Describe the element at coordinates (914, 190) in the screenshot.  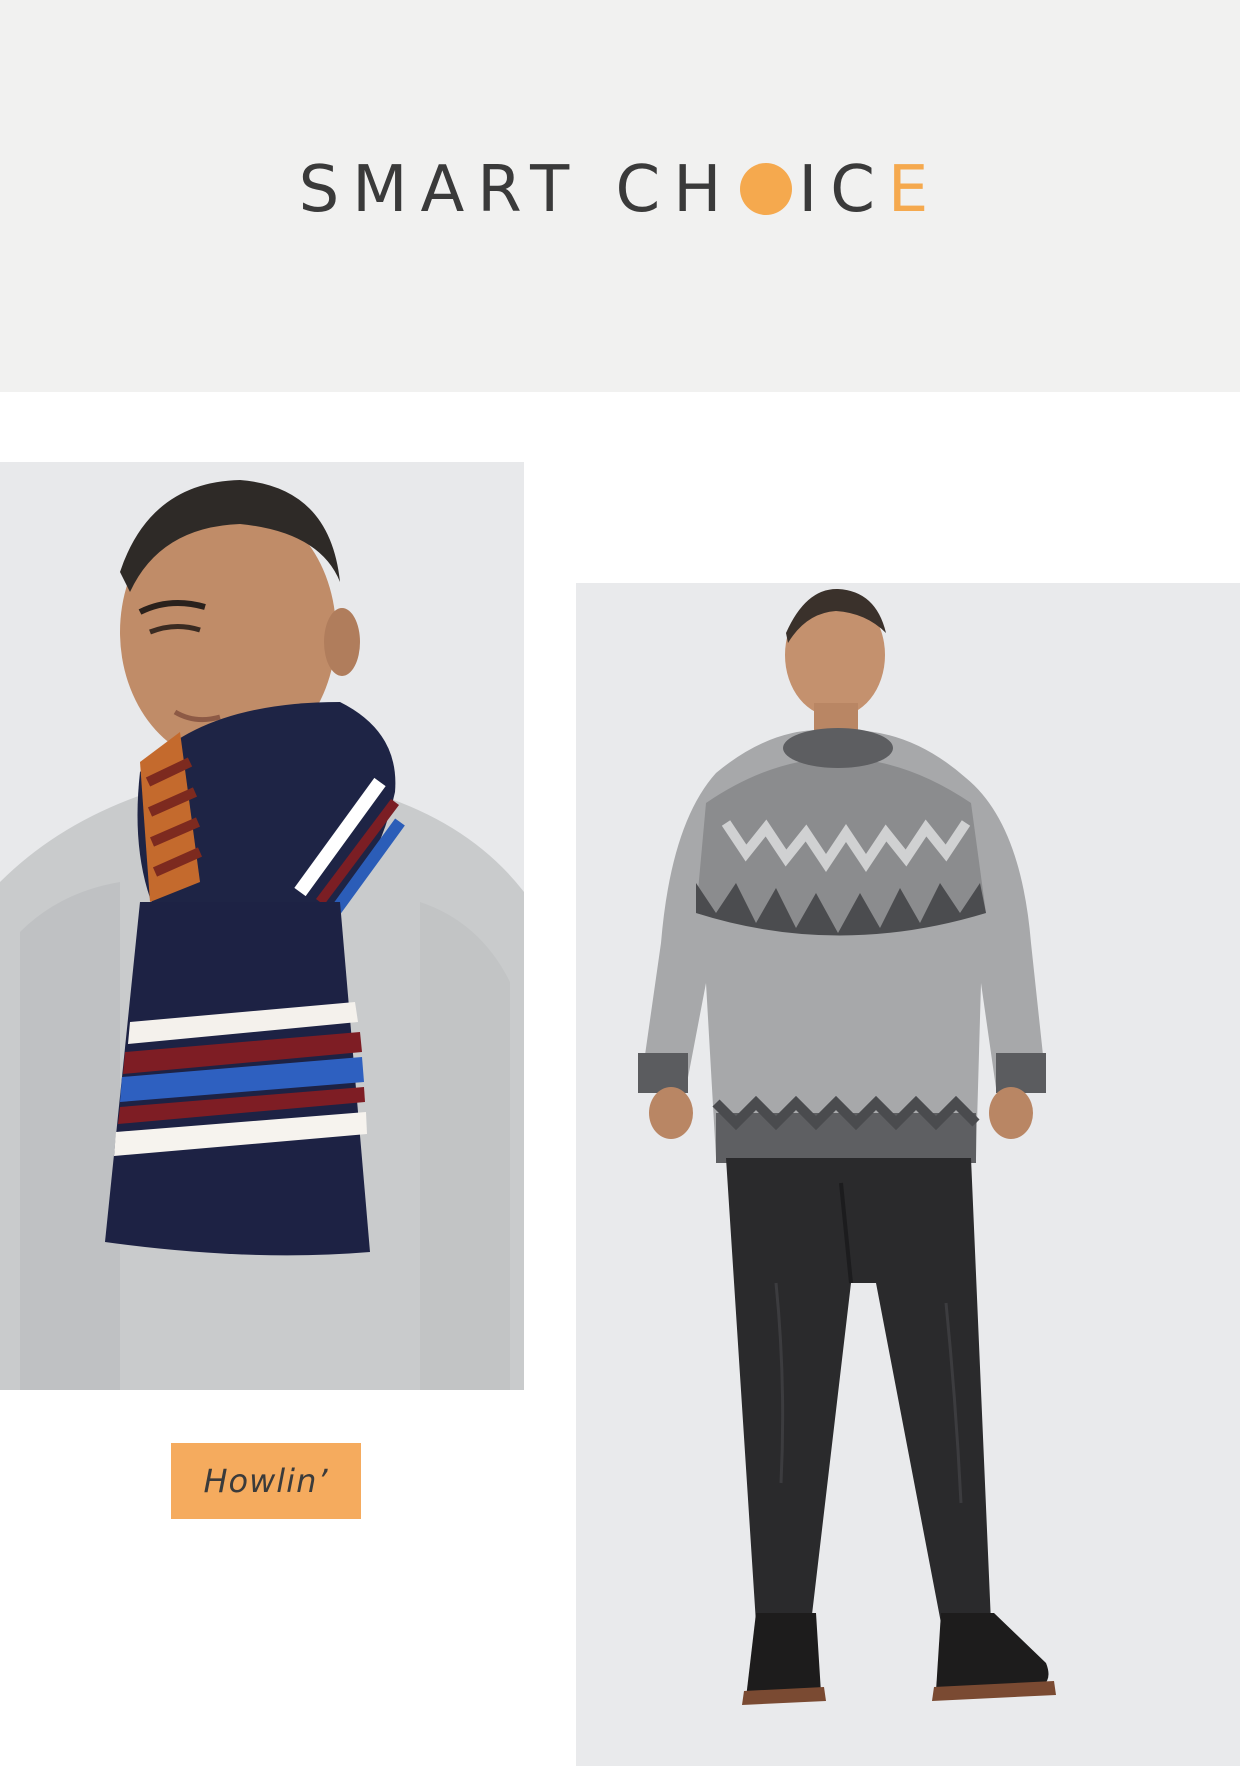
I see `logo-text-part3: E` at that location.